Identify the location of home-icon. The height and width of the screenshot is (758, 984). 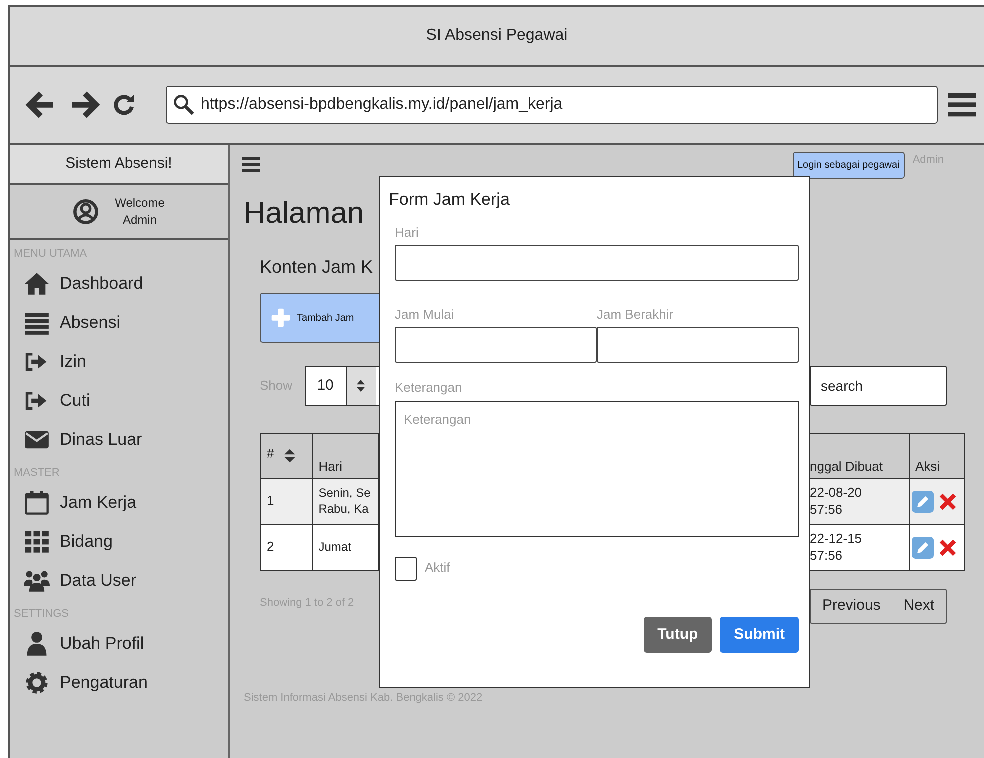
(37, 283).